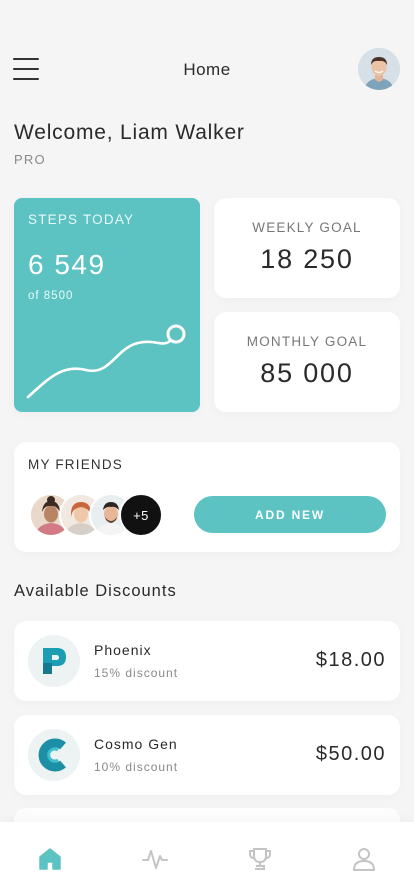 This screenshot has width=414, height=896. I want to click on weekly-goal-card: WEEKLY GOAL 18 250, so click(307, 248).